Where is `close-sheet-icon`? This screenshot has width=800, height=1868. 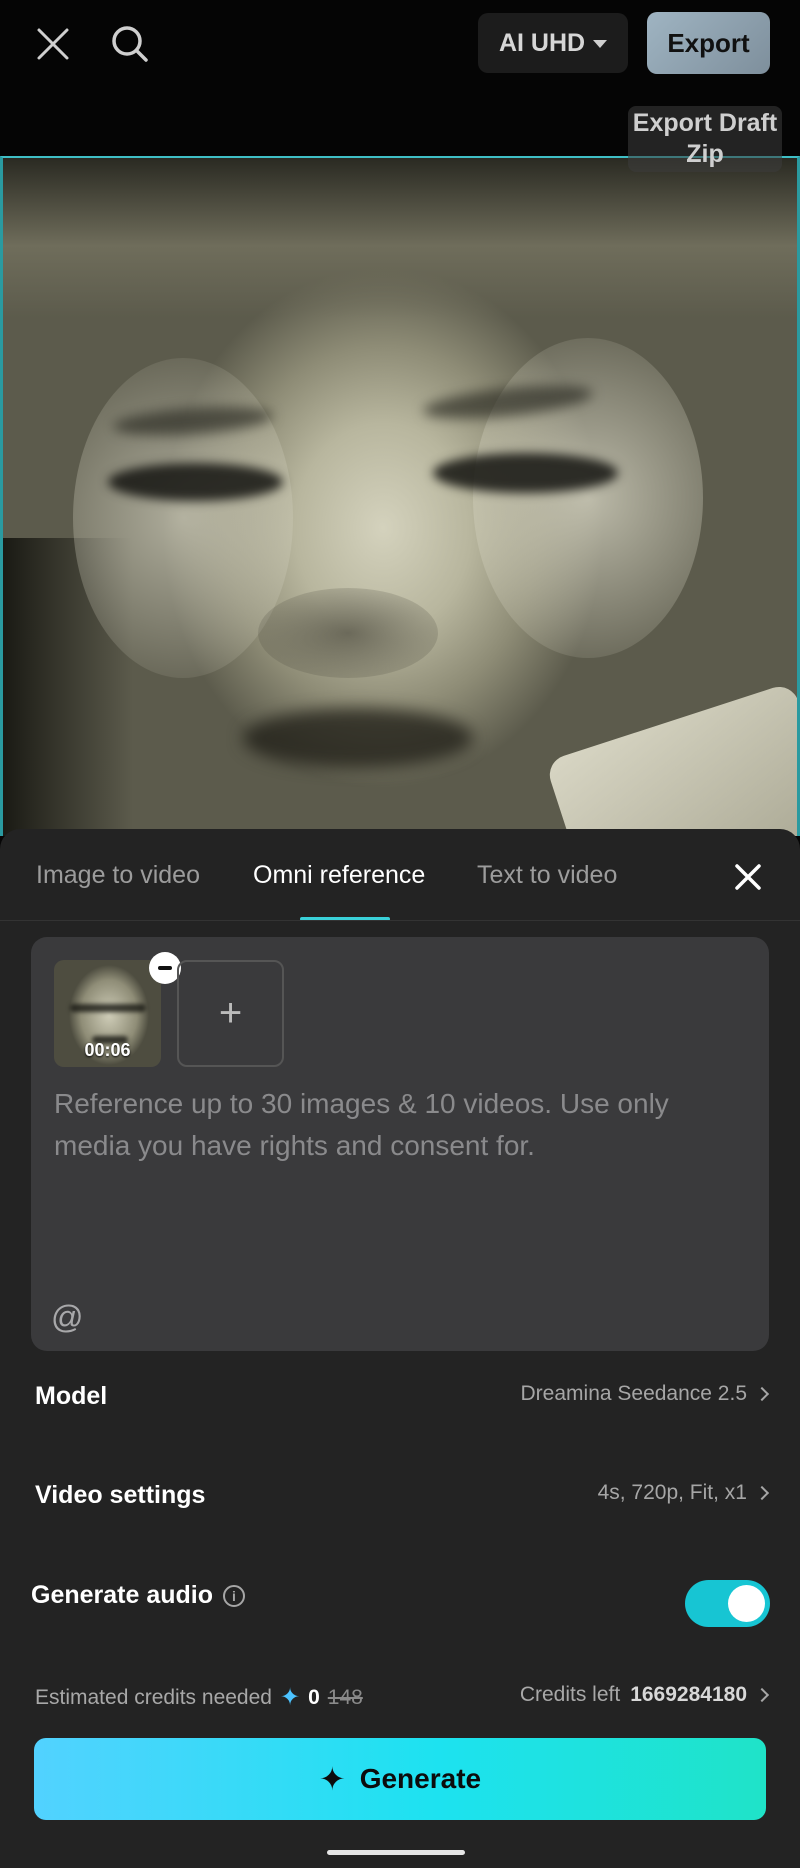
close-sheet-icon is located at coordinates (748, 877).